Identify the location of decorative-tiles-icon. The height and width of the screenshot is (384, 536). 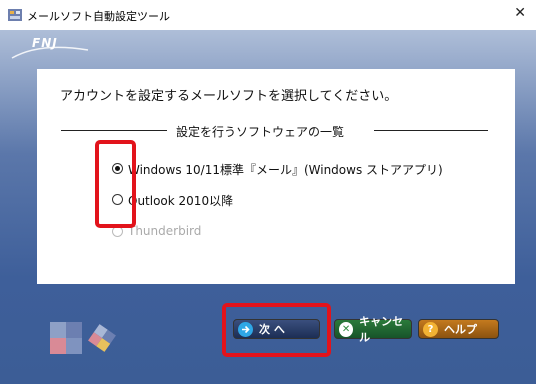
(83, 338).